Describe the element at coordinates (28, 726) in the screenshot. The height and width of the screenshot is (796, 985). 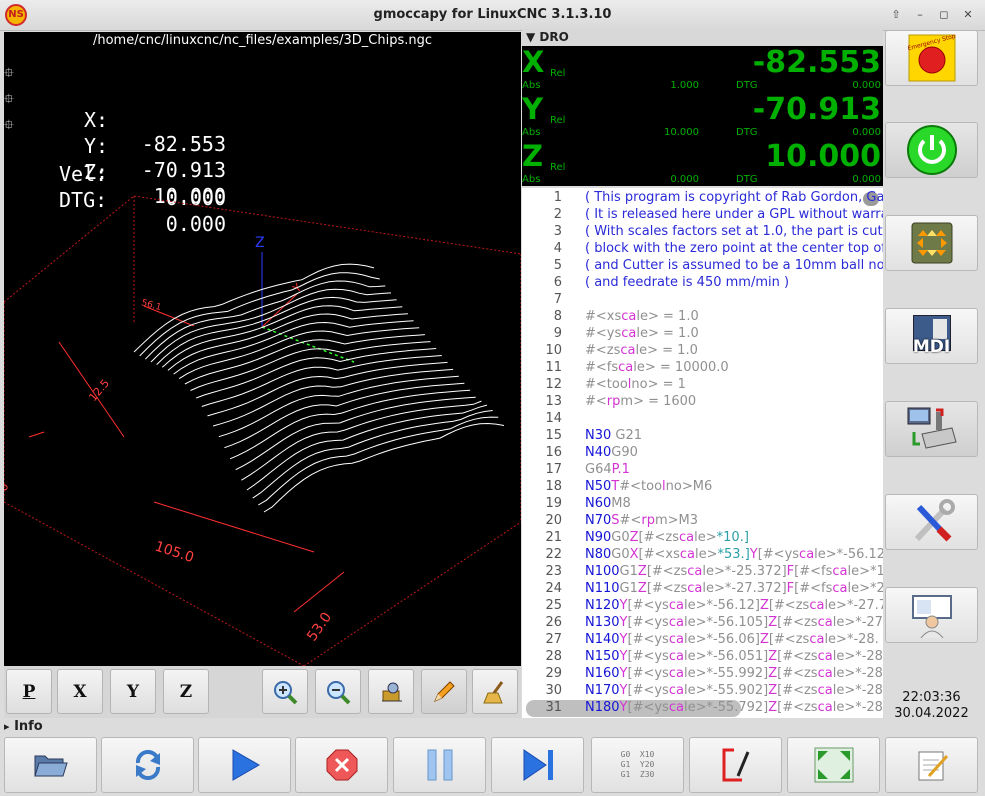
I see `info-label: Info` at that location.